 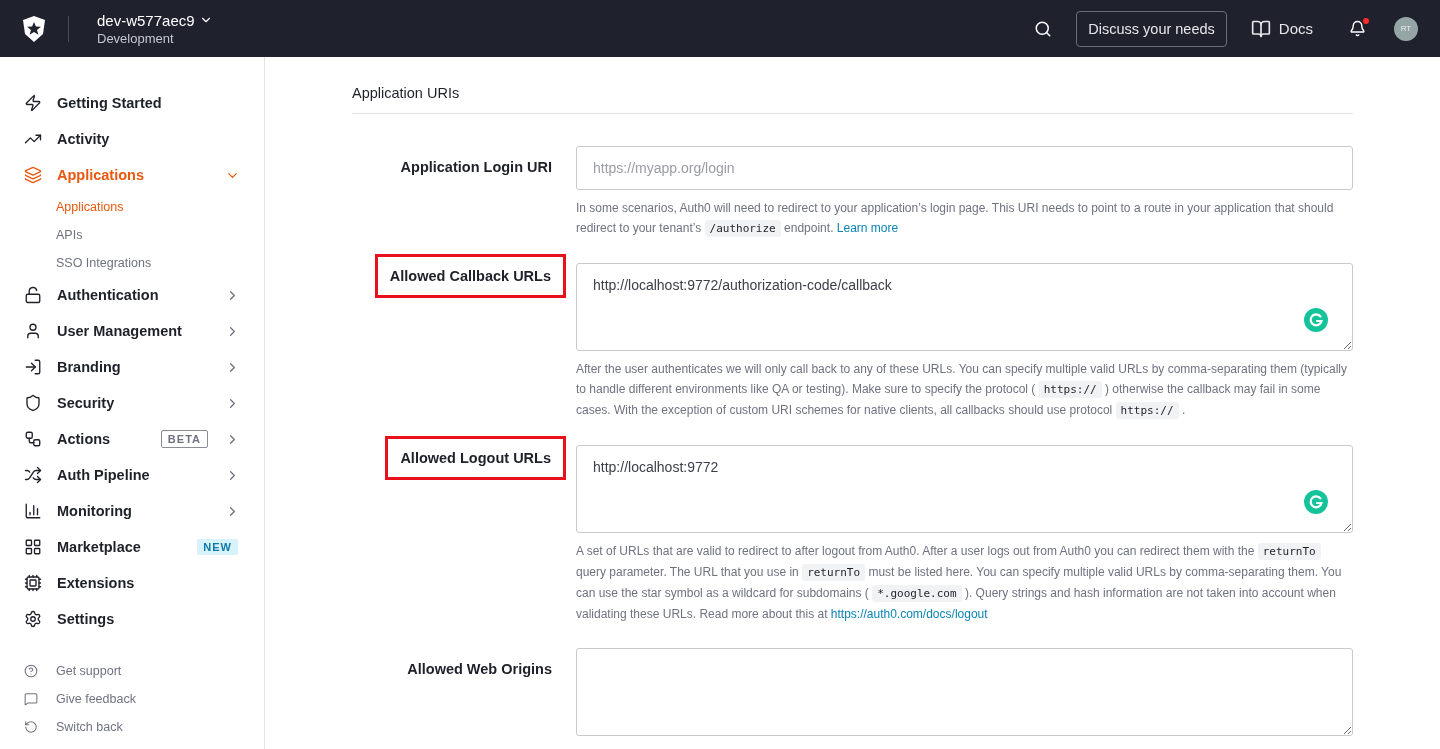 I want to click on nav-item: Auth Pipeline, so click(x=132, y=475).